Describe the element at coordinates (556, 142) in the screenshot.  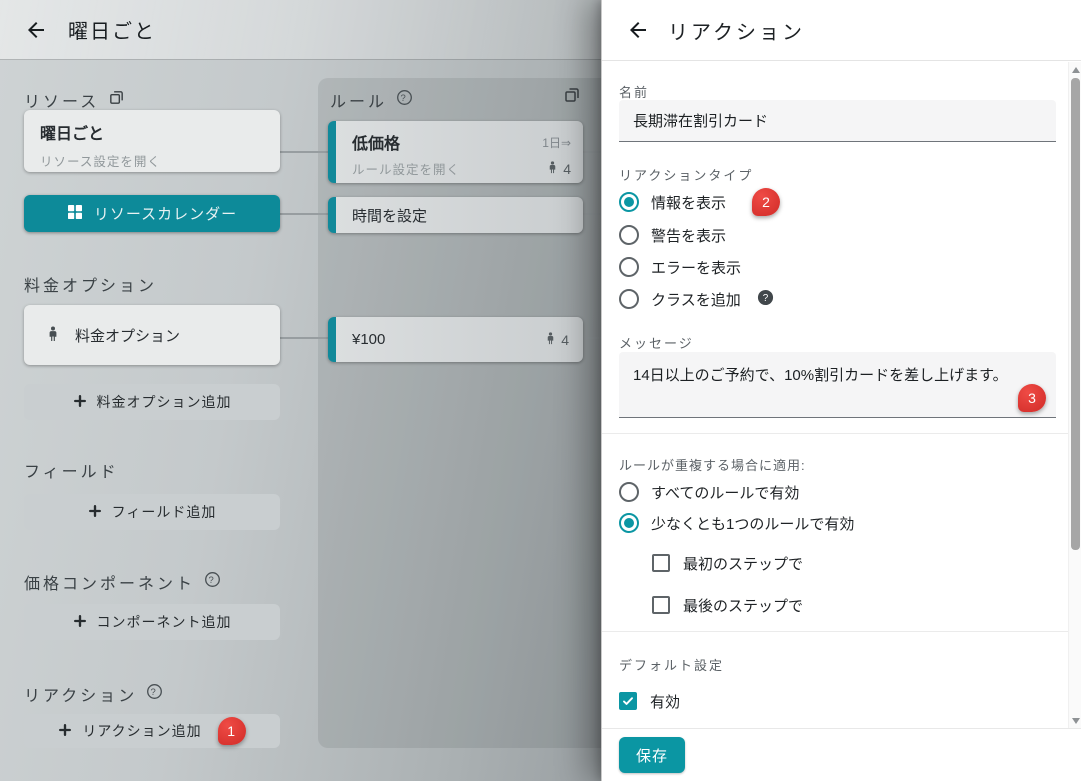
I see `rule-duration: 1日⇒` at that location.